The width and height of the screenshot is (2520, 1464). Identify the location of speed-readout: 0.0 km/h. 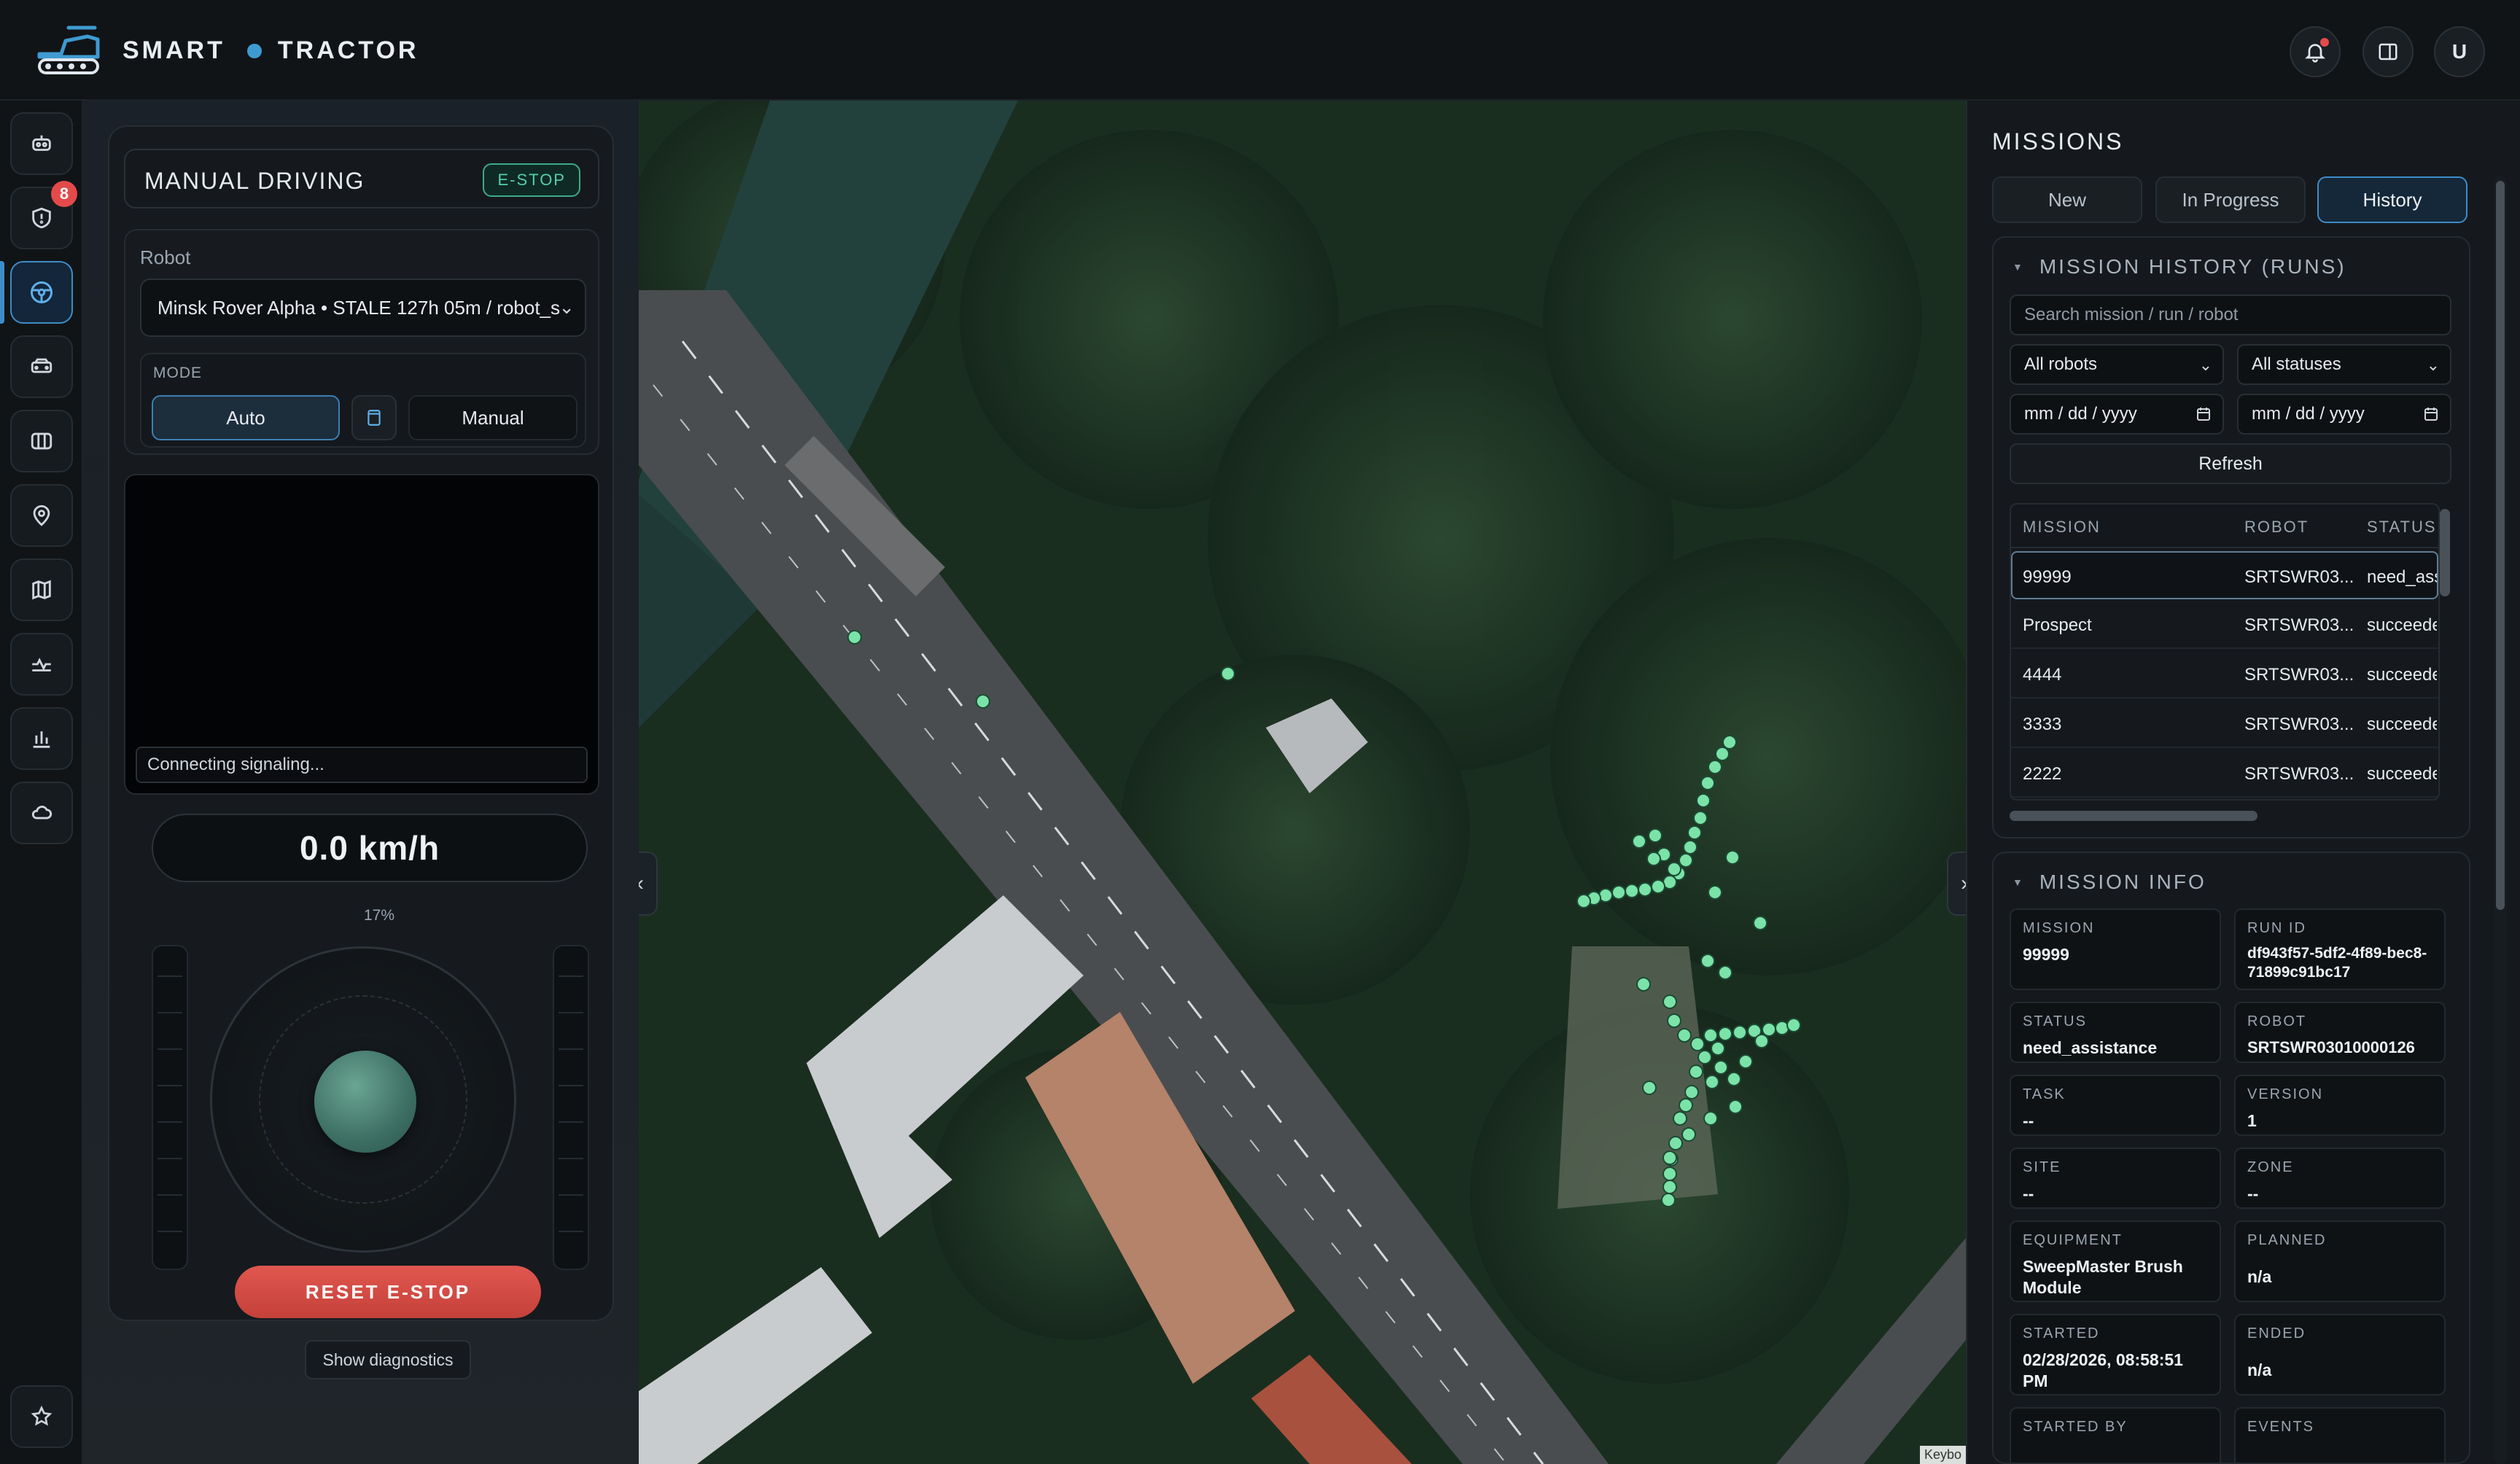
(370, 848).